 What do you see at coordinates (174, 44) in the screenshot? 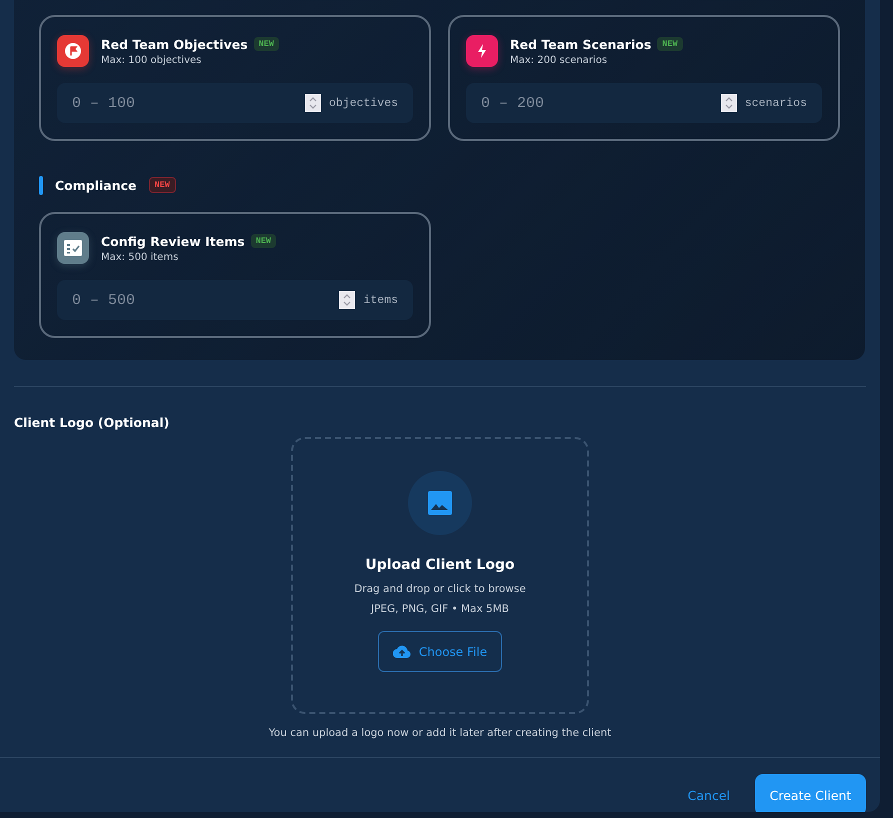
I see `card-title: Red Team Objectives` at bounding box center [174, 44].